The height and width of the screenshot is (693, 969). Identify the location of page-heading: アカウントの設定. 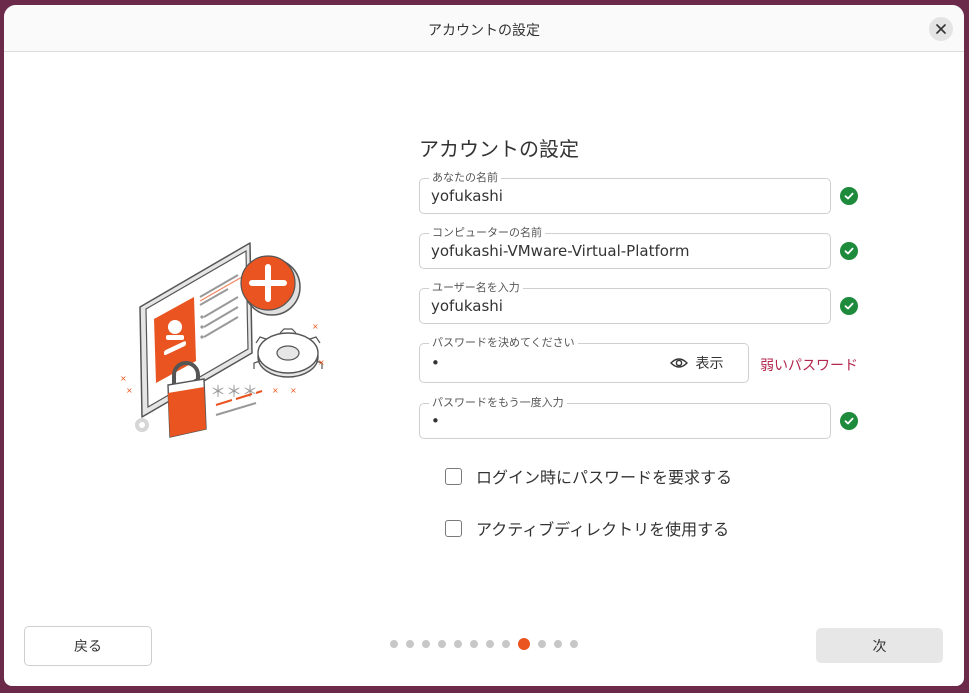
(499, 149).